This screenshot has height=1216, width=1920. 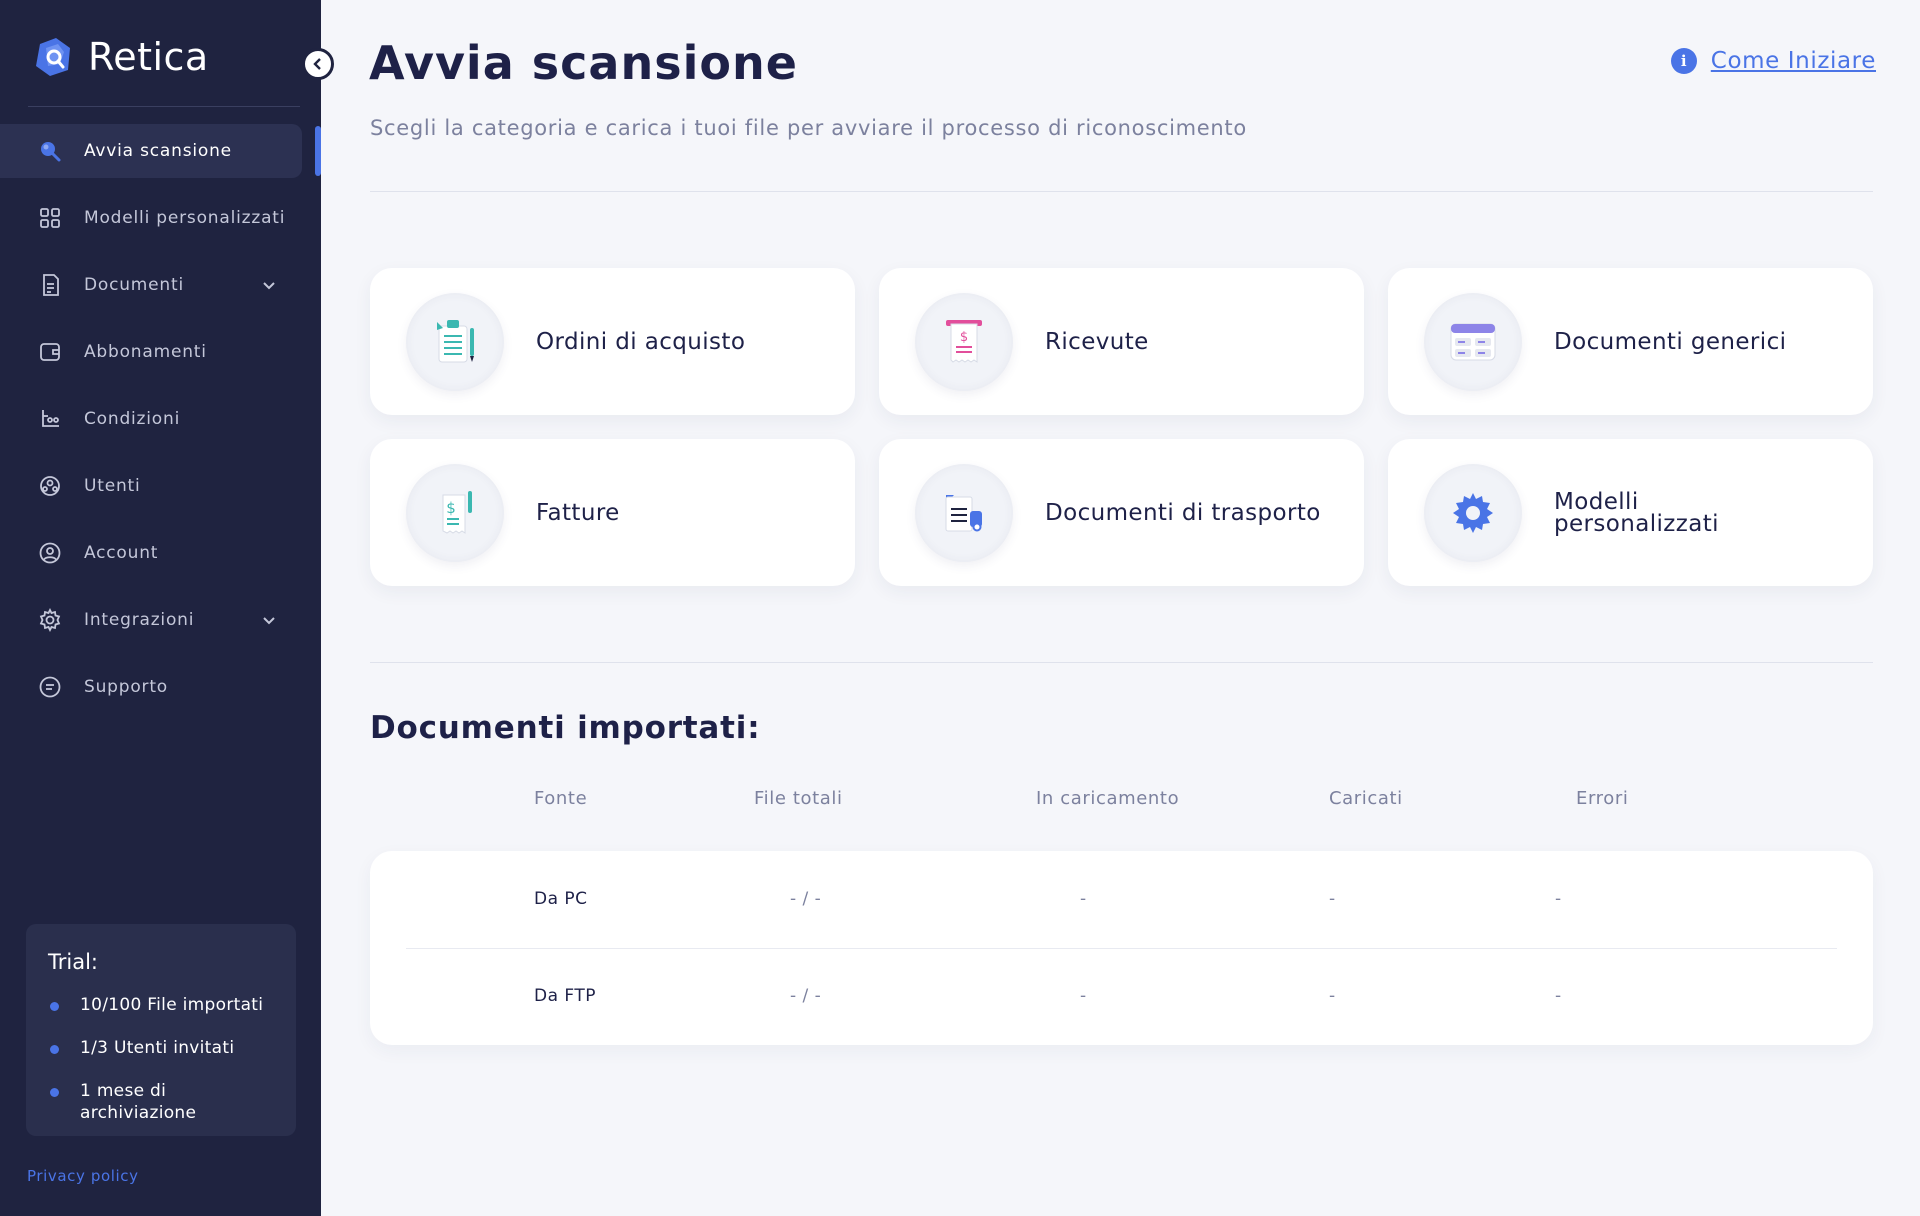 I want to click on sidebar-item-abbonamenti: Abbonamenti, so click(x=160, y=352).